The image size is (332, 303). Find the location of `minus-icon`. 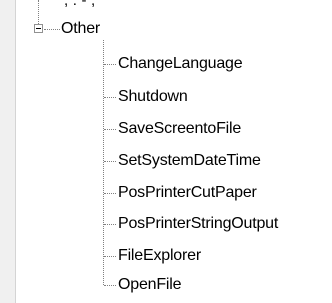

minus-icon is located at coordinates (38, 28).